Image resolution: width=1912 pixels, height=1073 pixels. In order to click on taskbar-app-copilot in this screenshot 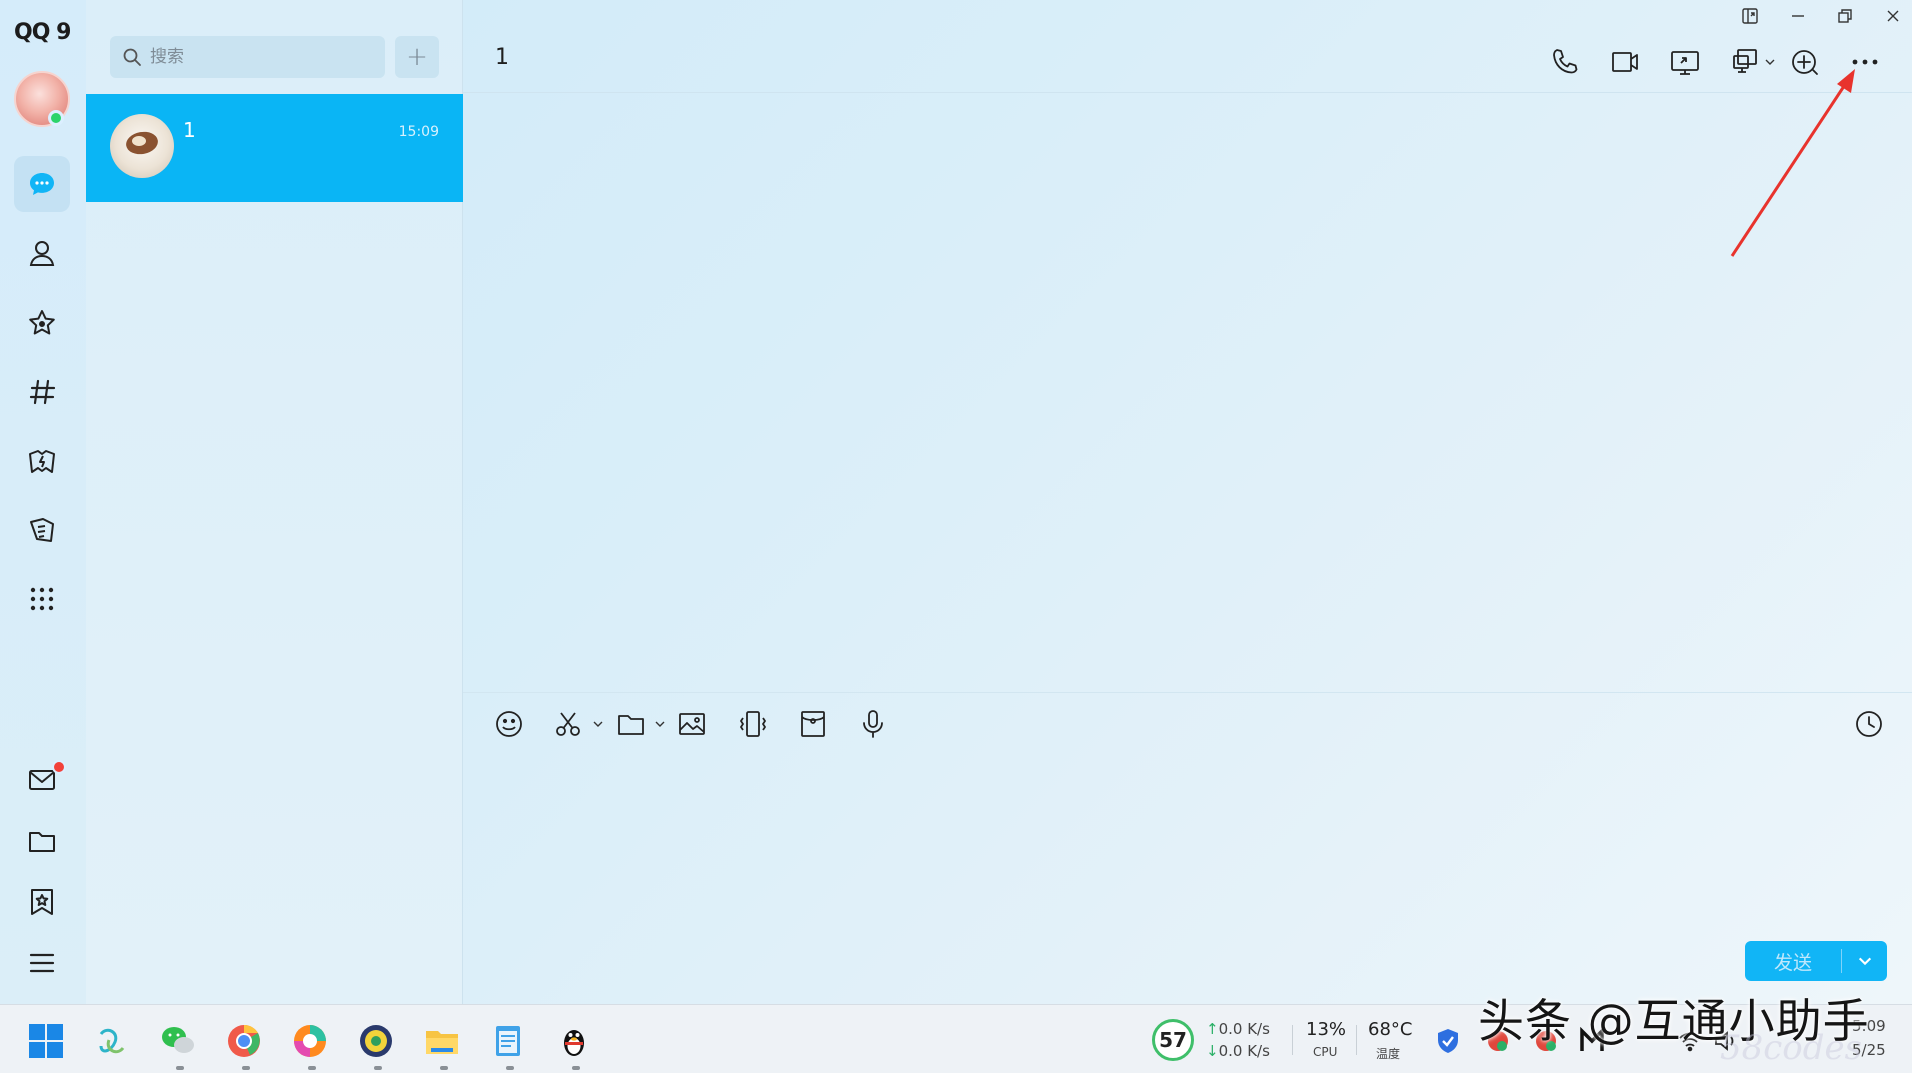, I will do `click(112, 1041)`.